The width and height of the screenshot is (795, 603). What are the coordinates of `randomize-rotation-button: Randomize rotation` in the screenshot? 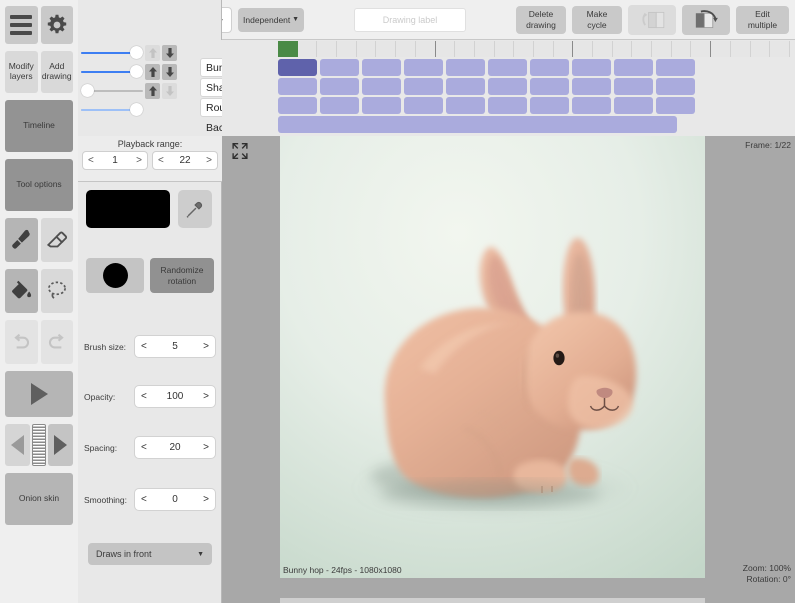 It's located at (182, 275).